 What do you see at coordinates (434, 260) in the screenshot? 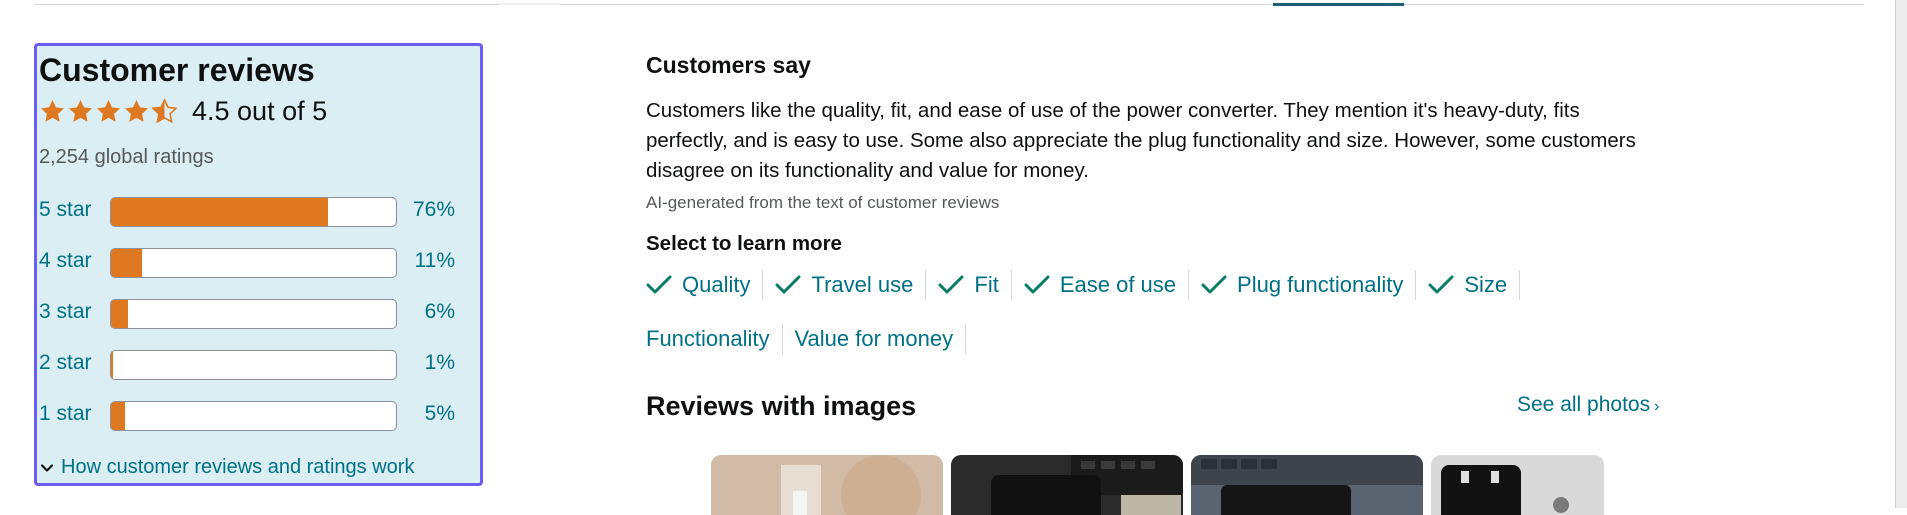
I see `histogram-percent: 11%` at bounding box center [434, 260].